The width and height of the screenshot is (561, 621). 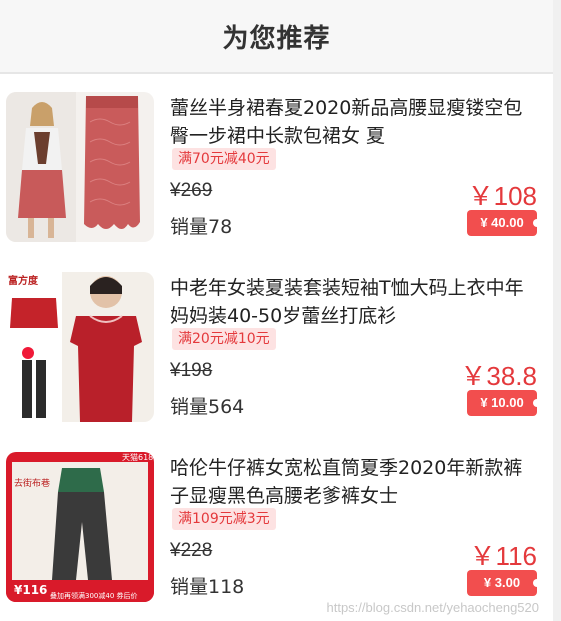 I want to click on coupon-button: ¥ 3.00, so click(x=504, y=583).